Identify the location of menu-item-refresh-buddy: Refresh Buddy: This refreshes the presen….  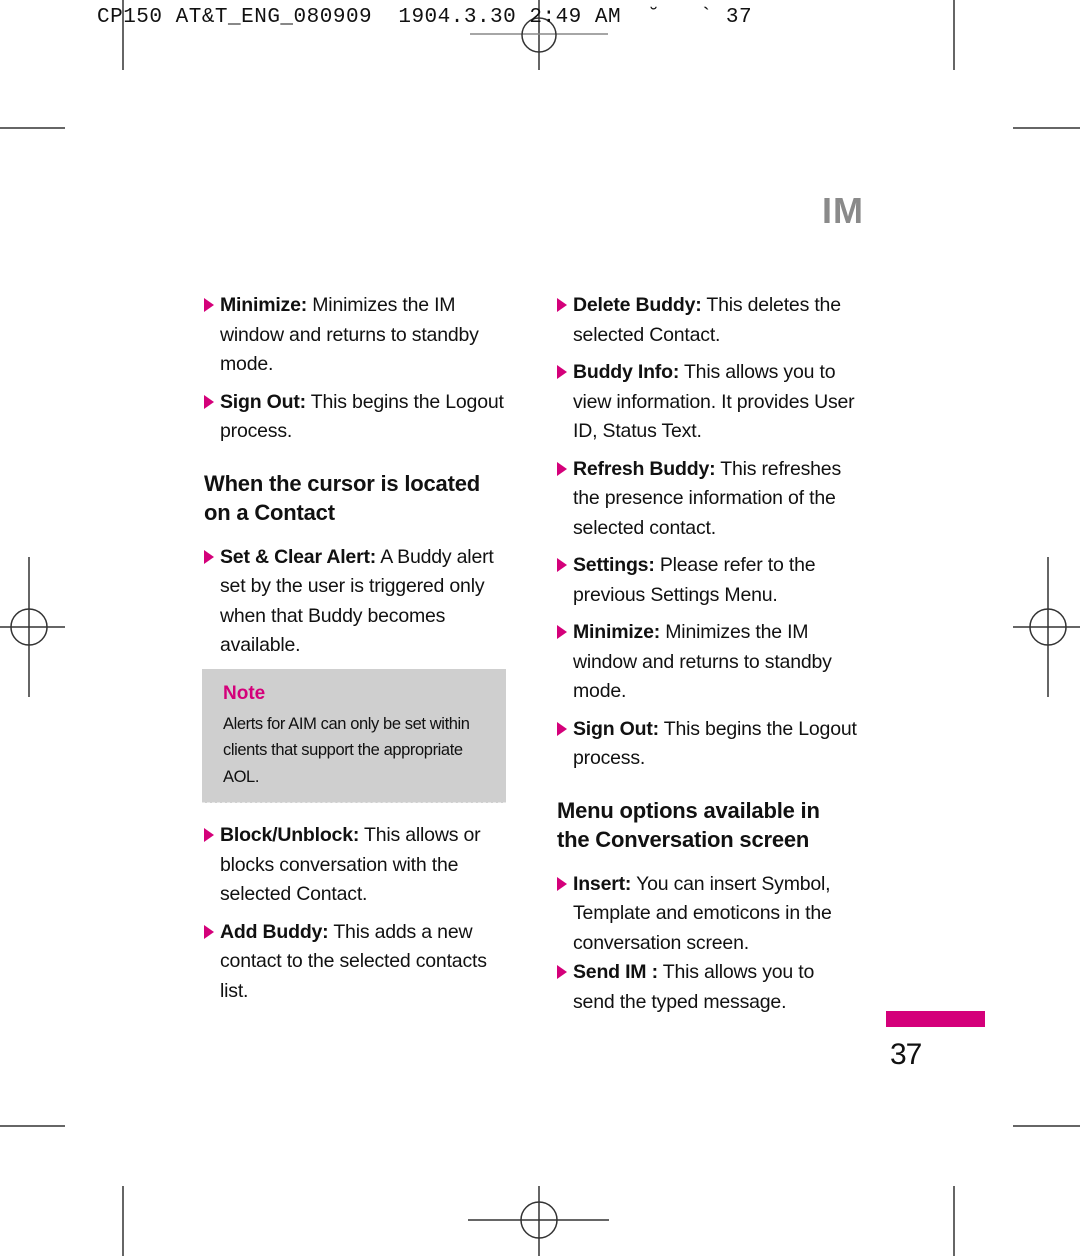
(707, 499).